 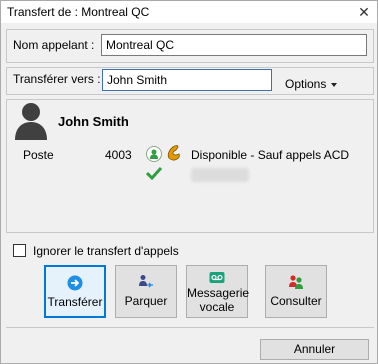 I want to click on window-title: Transfert de : Montreal QC, so click(x=78, y=12).